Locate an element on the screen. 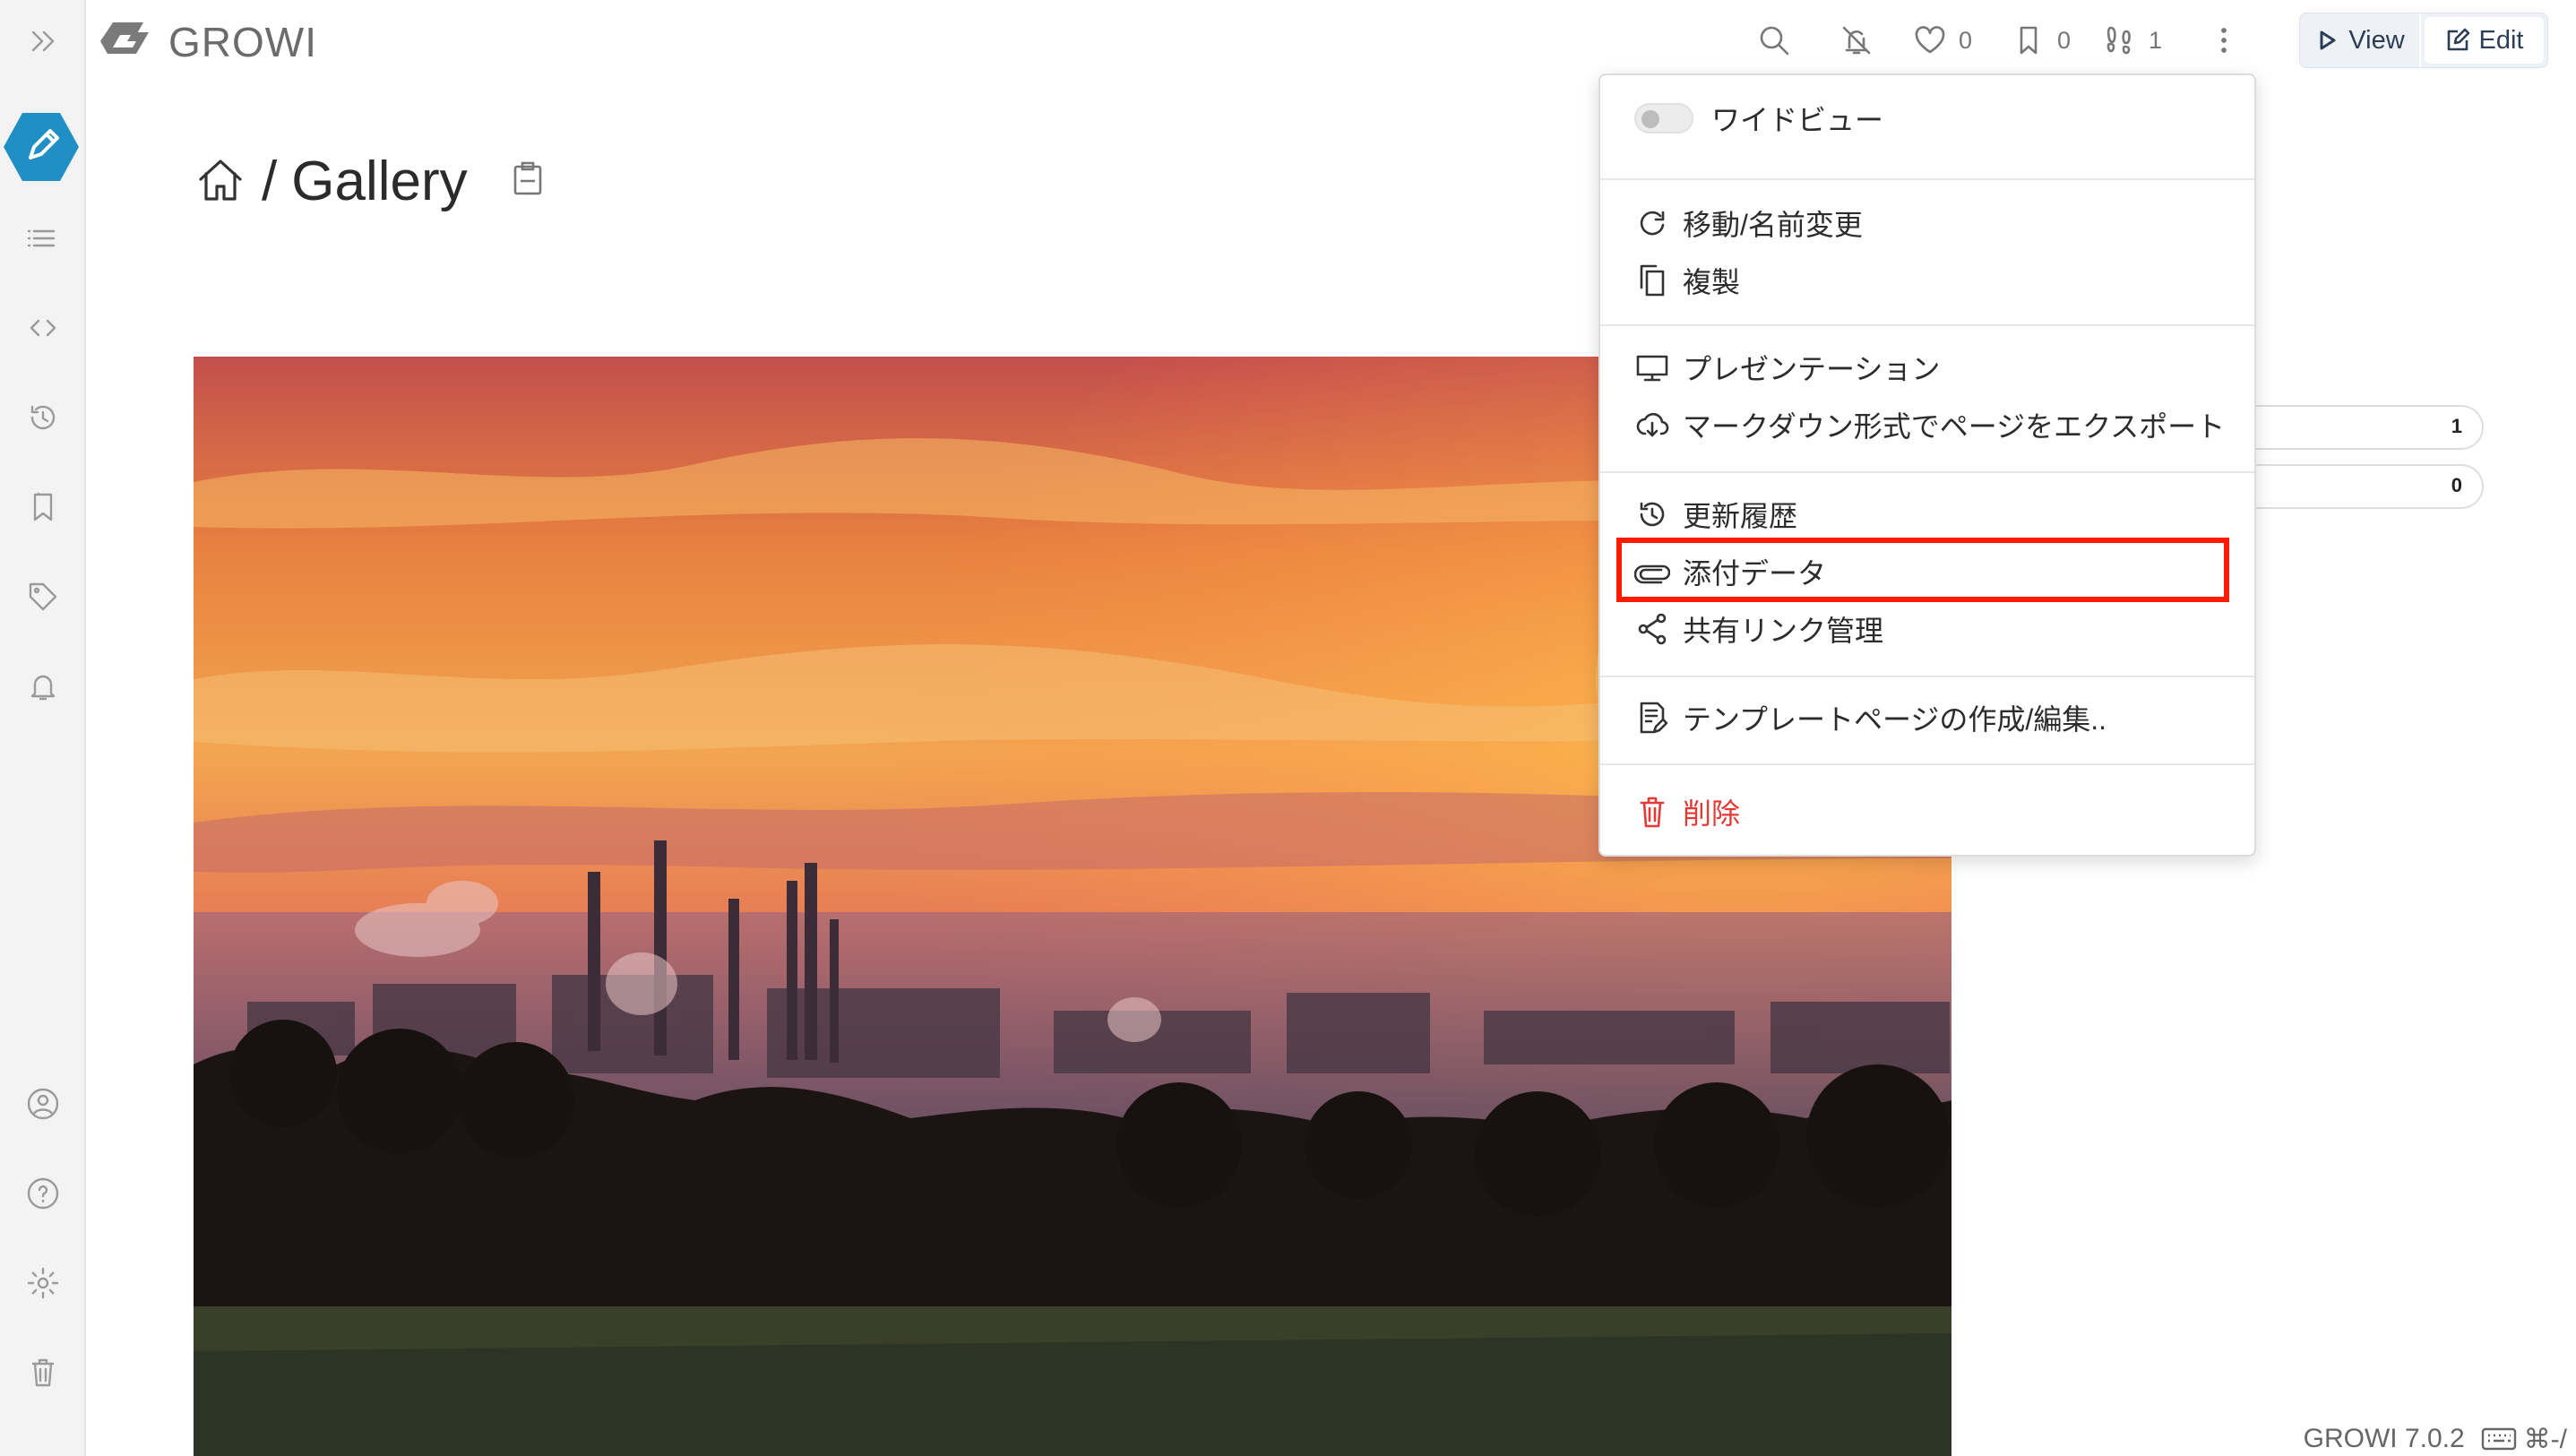  side-count-value: 0 is located at coordinates (2456, 485).